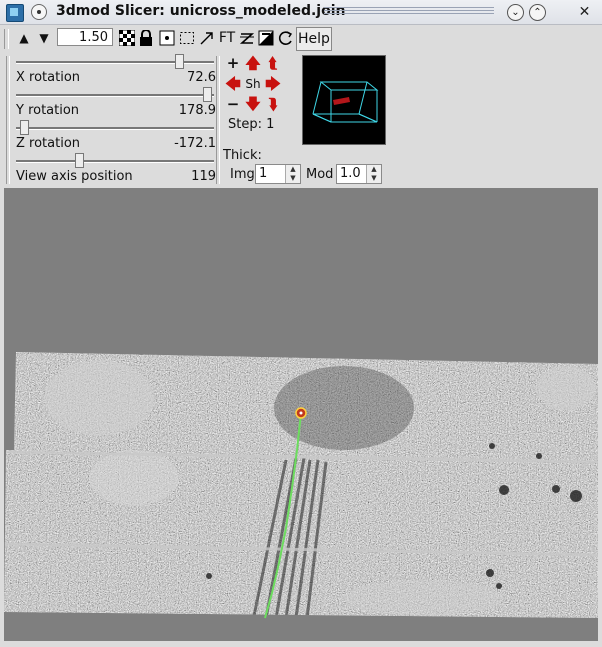 The width and height of the screenshot is (602, 647). I want to click on minus-icon: −, so click(233, 104).